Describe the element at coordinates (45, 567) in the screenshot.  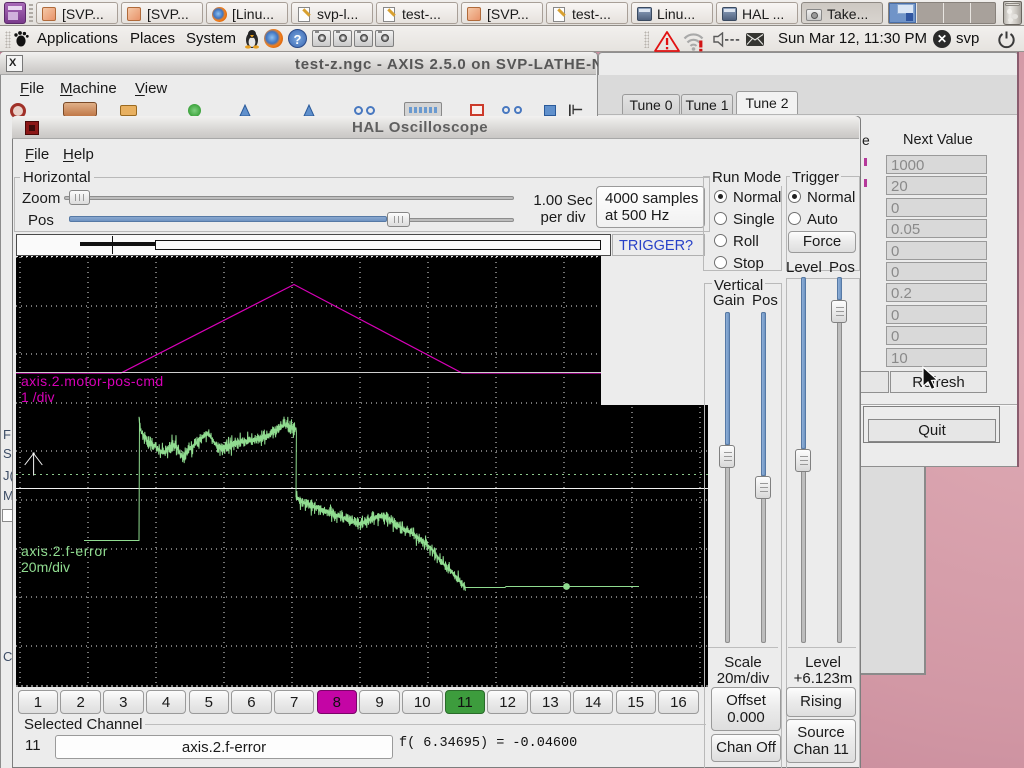
I see `svg-text: 20m/div` at that location.